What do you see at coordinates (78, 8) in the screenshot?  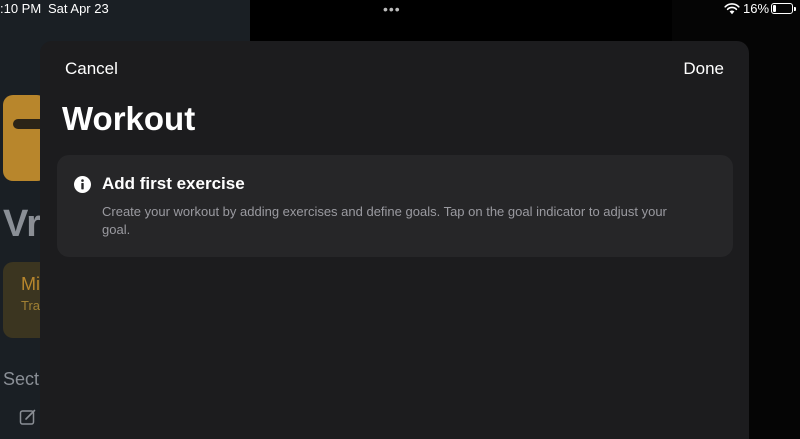 I see `status-date: Sat Apr 23` at bounding box center [78, 8].